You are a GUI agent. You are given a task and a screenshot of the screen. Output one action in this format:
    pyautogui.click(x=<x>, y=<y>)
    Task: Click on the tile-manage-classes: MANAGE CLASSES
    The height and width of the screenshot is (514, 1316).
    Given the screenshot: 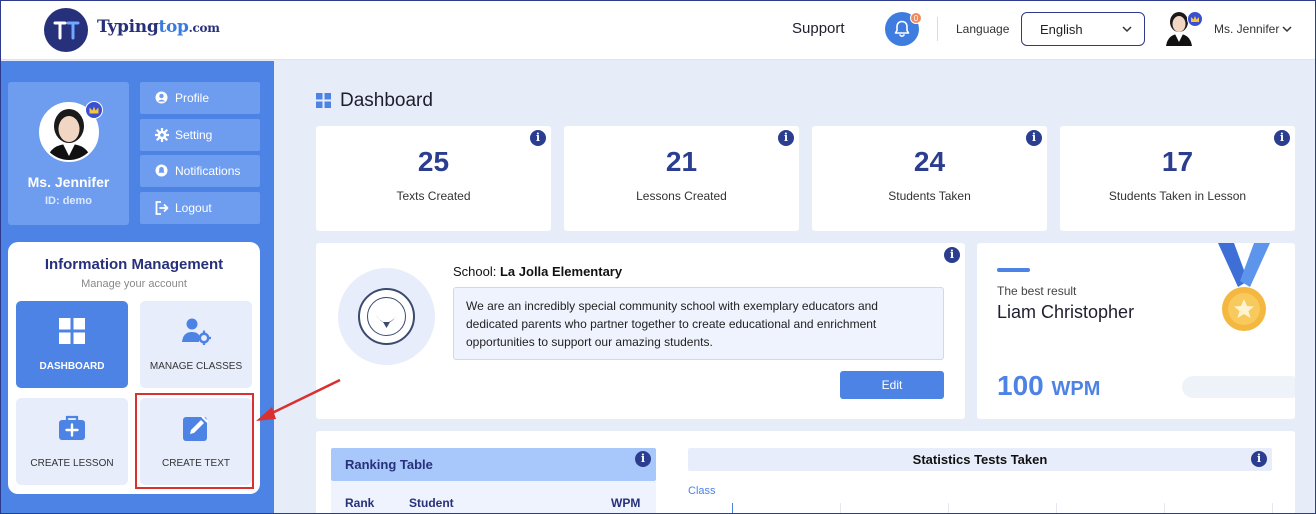 What is the action you would take?
    pyautogui.click(x=196, y=344)
    